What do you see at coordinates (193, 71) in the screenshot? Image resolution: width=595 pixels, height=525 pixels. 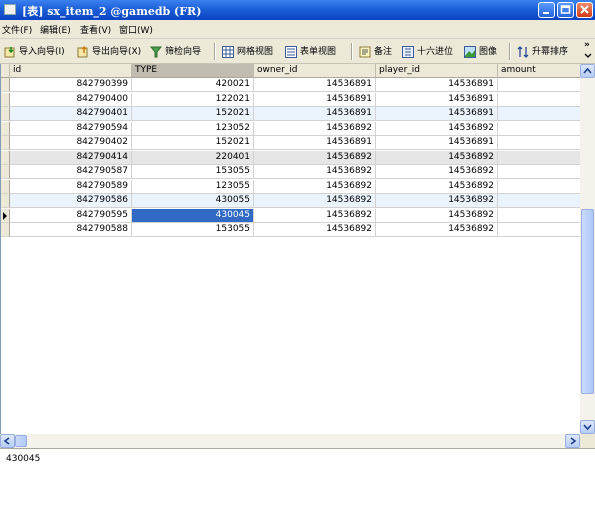 I see `column-header-type: TYPE` at bounding box center [193, 71].